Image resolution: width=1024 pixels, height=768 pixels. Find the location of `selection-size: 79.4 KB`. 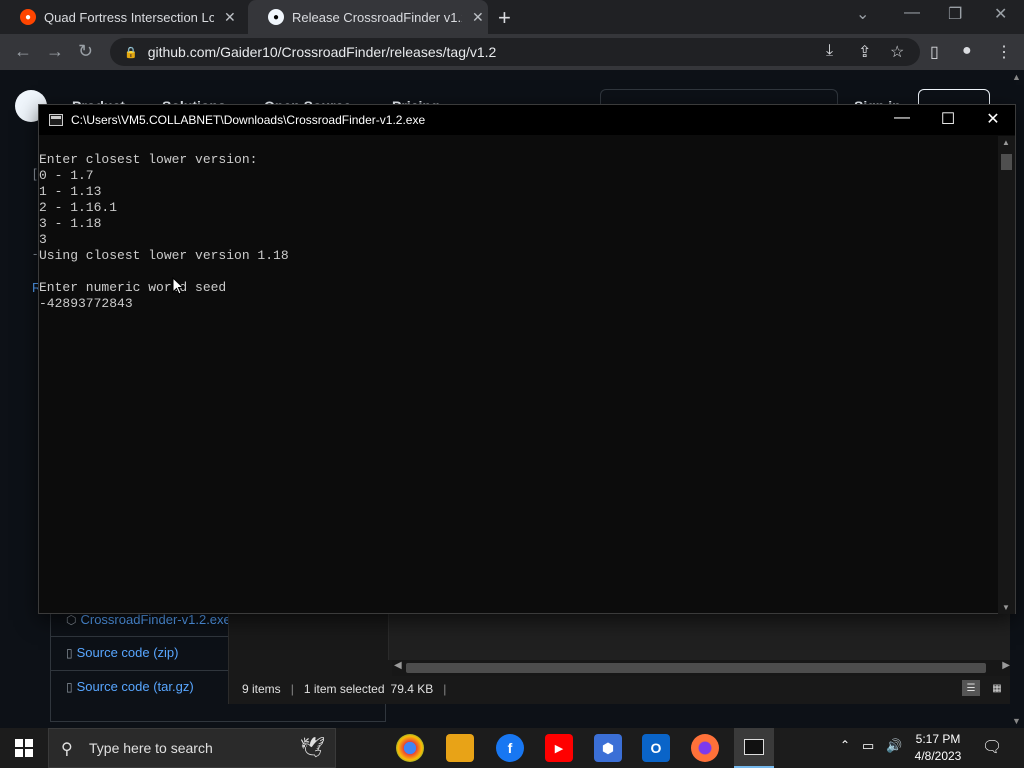

selection-size: 79.4 KB is located at coordinates (412, 689).